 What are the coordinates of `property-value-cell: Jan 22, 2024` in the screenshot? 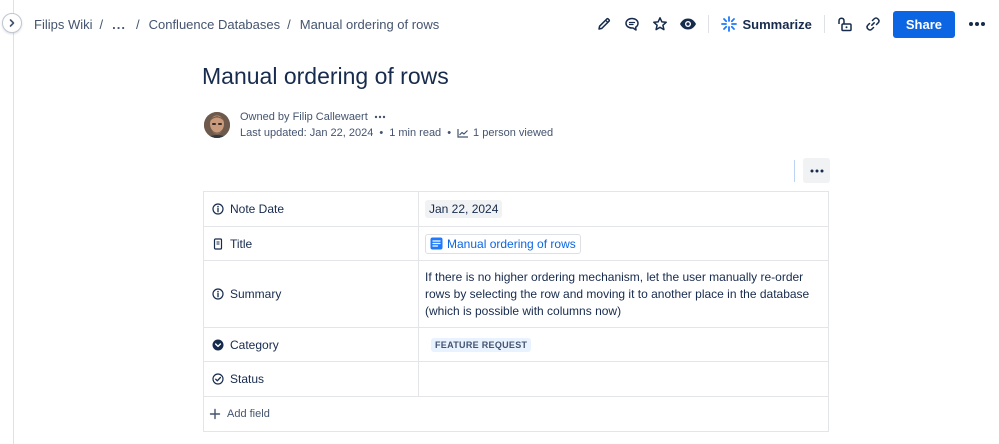 It's located at (623, 209).